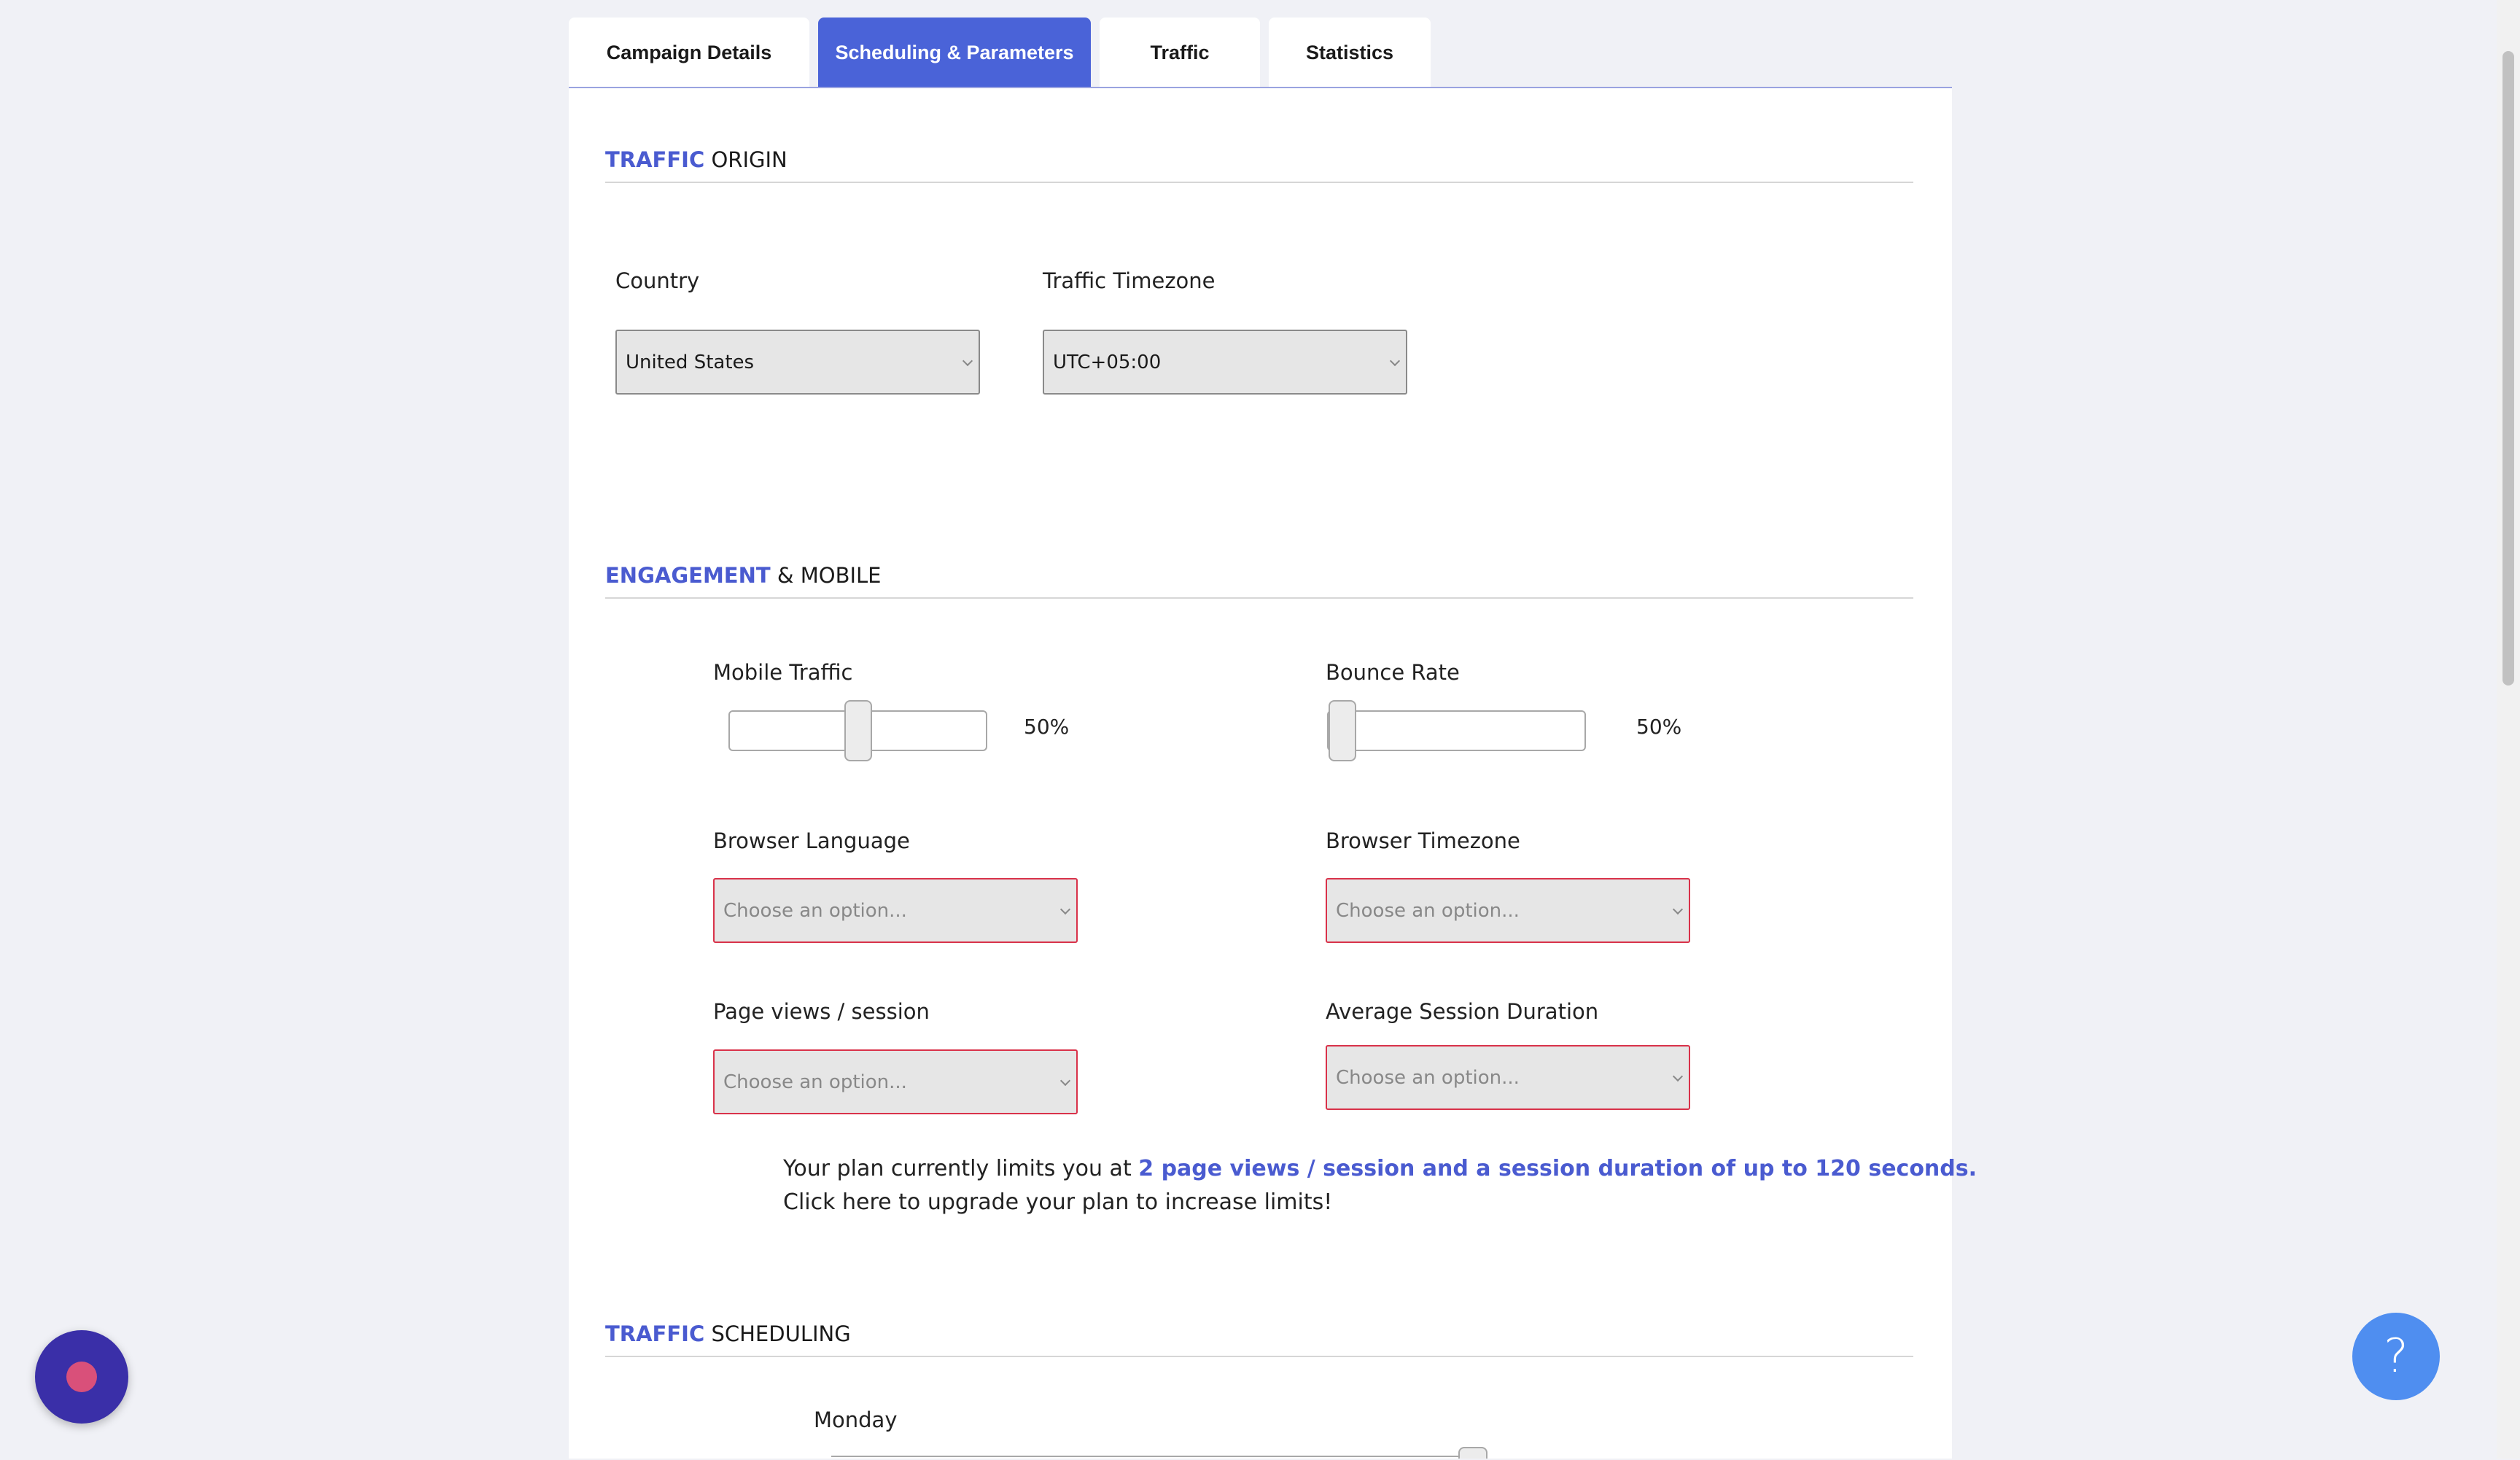 The width and height of the screenshot is (2520, 1460). Describe the element at coordinates (1225, 362) in the screenshot. I see `traffic-timezone-select: UTC+05:00` at that location.